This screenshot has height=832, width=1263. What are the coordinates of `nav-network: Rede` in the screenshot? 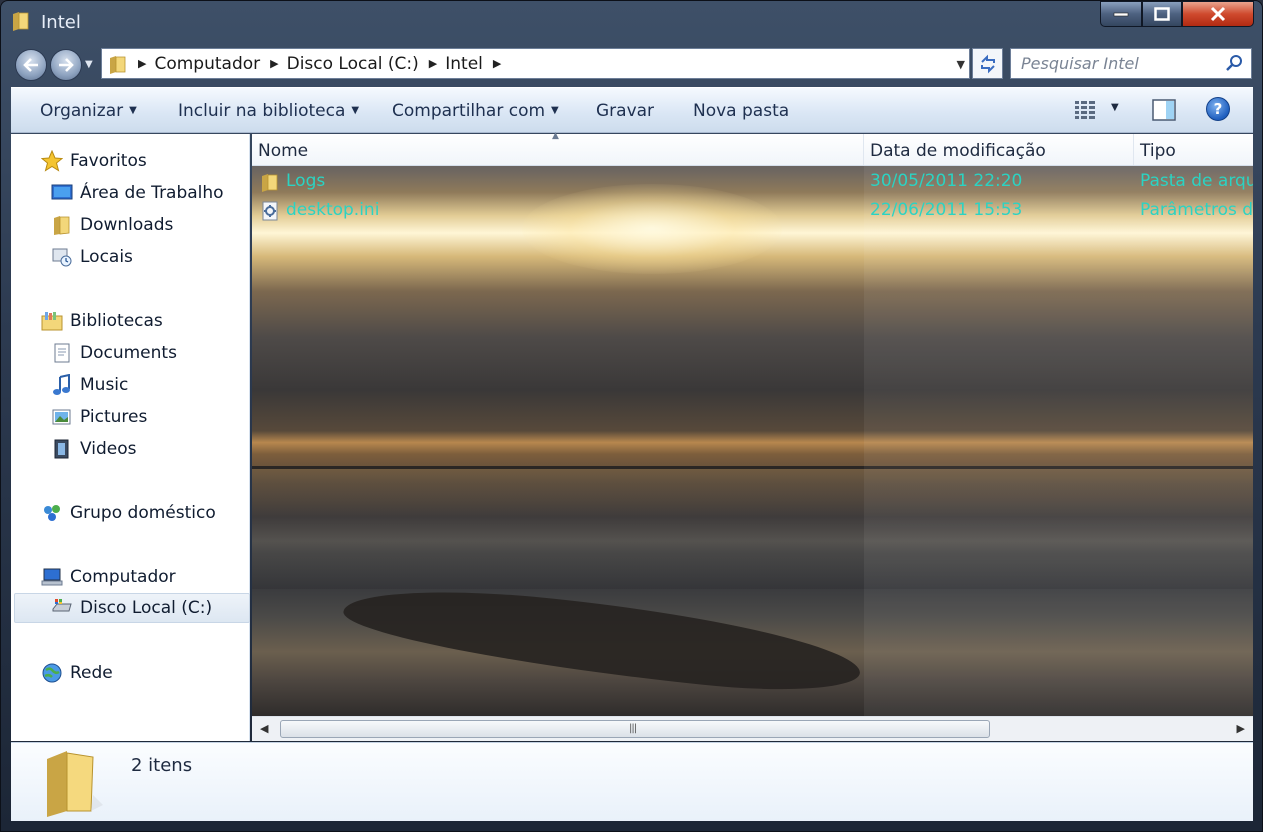 It's located at (129, 673).